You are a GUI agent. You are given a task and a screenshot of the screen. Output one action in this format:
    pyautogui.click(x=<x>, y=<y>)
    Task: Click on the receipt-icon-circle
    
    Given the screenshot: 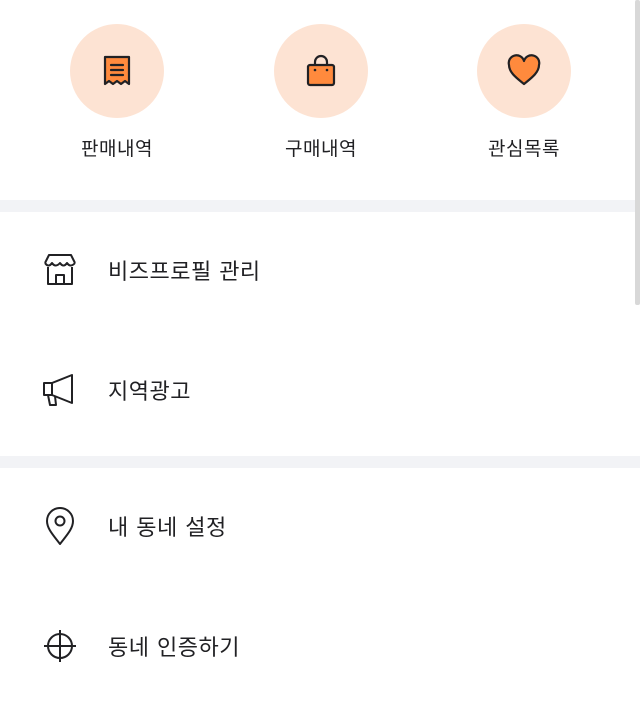 What is the action you would take?
    pyautogui.click(x=117, y=71)
    